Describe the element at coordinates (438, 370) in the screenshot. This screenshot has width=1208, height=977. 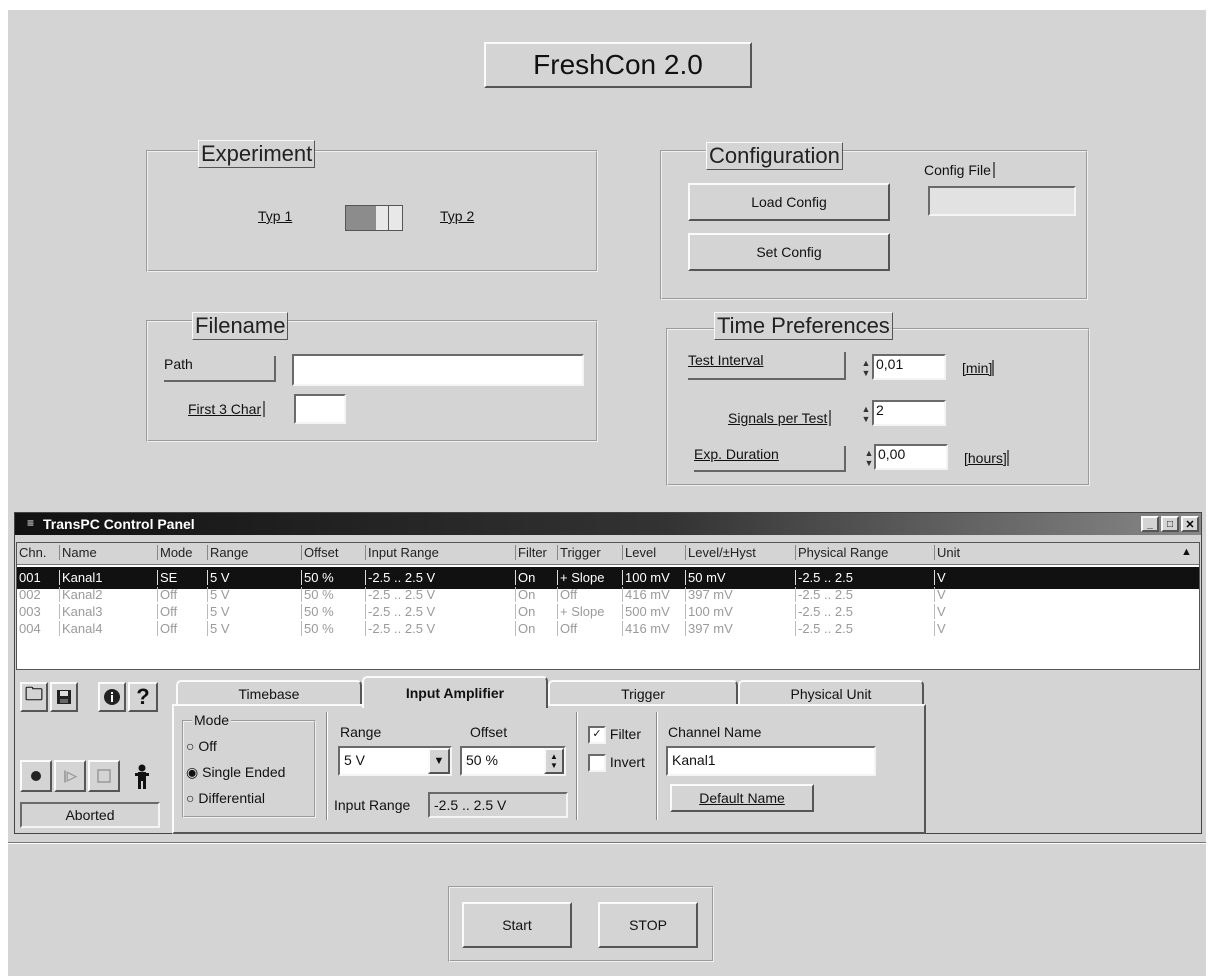
I see `path-input` at that location.